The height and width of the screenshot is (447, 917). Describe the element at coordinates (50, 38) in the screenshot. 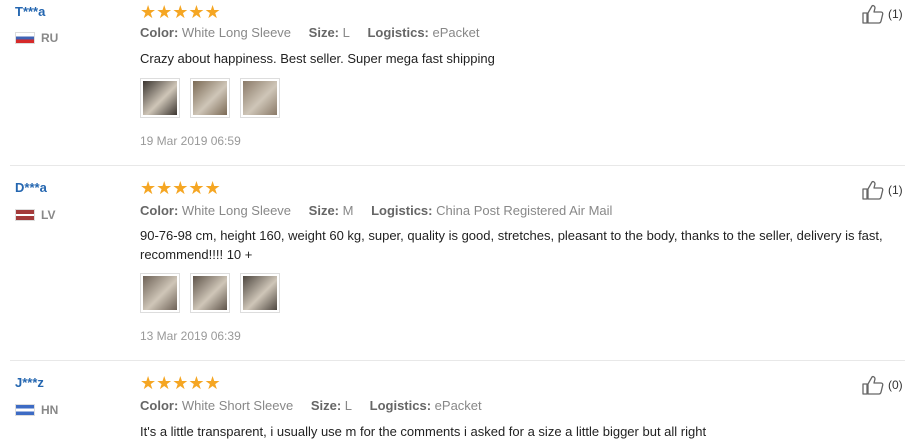

I see `country-code: RU` at that location.